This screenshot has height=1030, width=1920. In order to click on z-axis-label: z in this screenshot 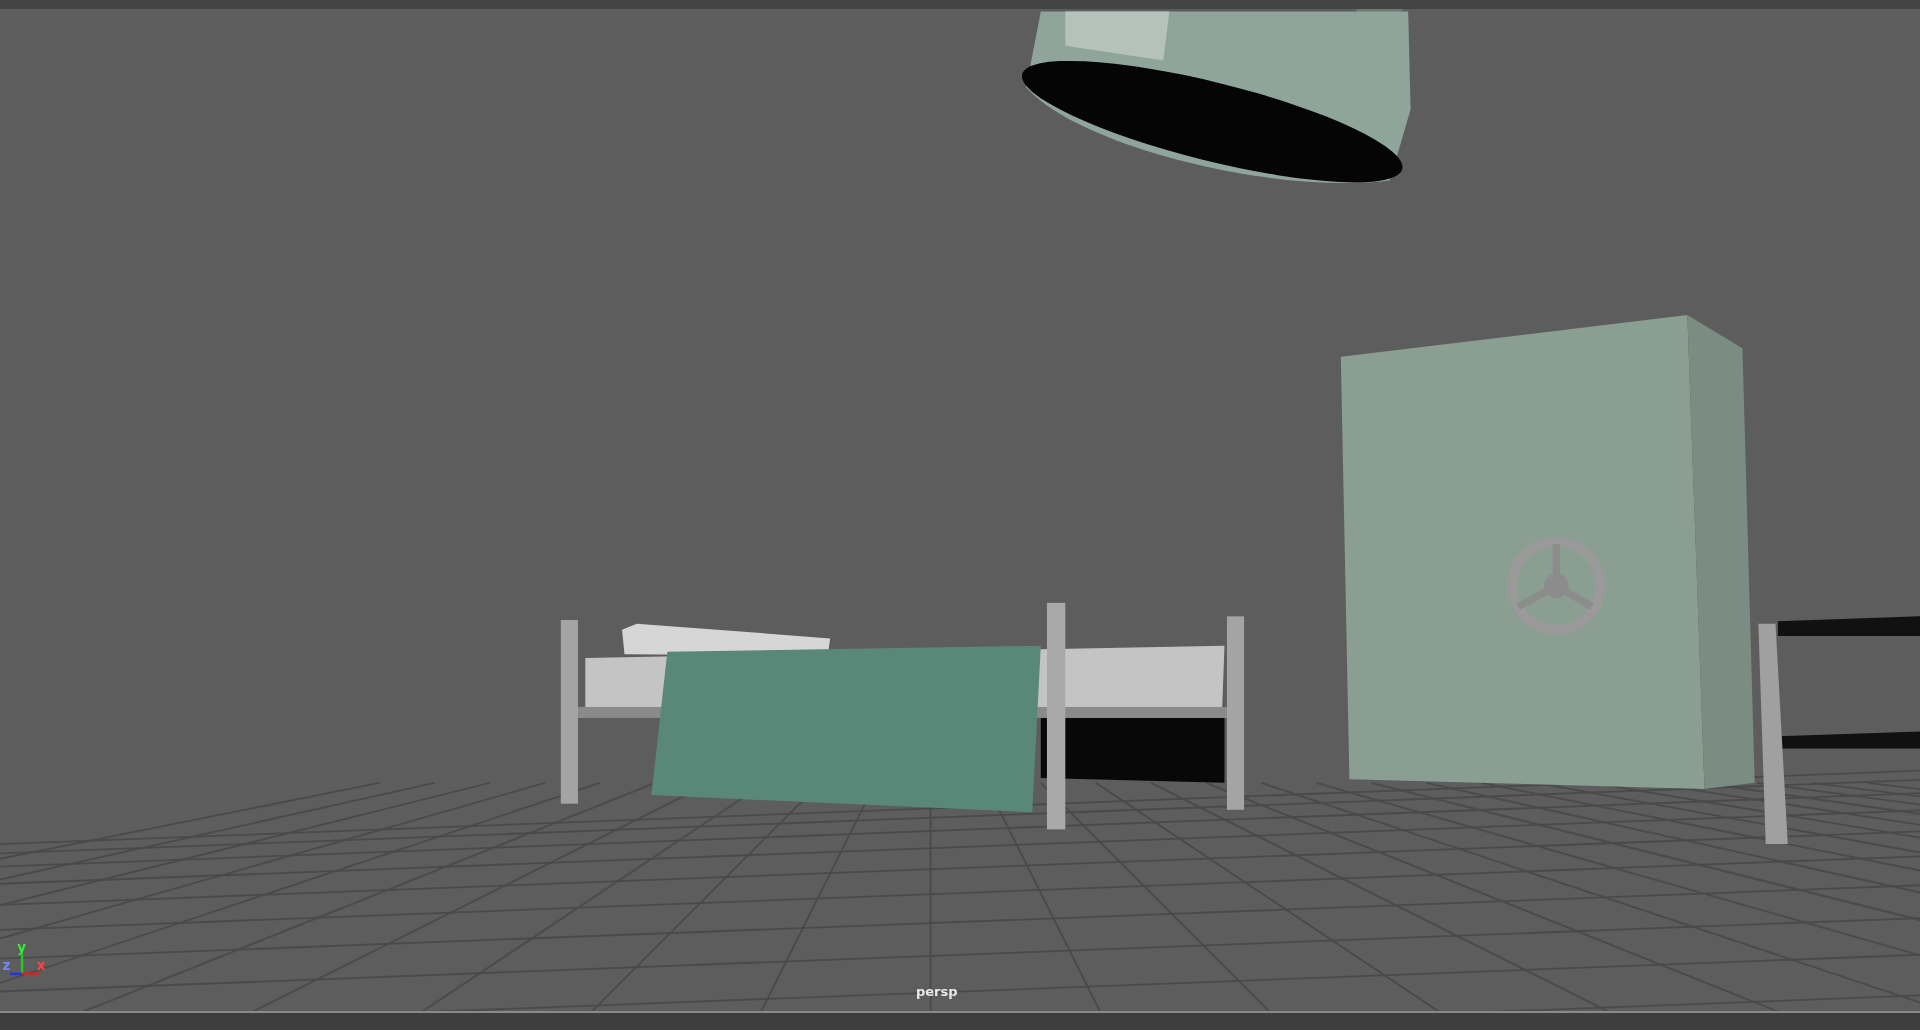, I will do `click(6, 966)`.